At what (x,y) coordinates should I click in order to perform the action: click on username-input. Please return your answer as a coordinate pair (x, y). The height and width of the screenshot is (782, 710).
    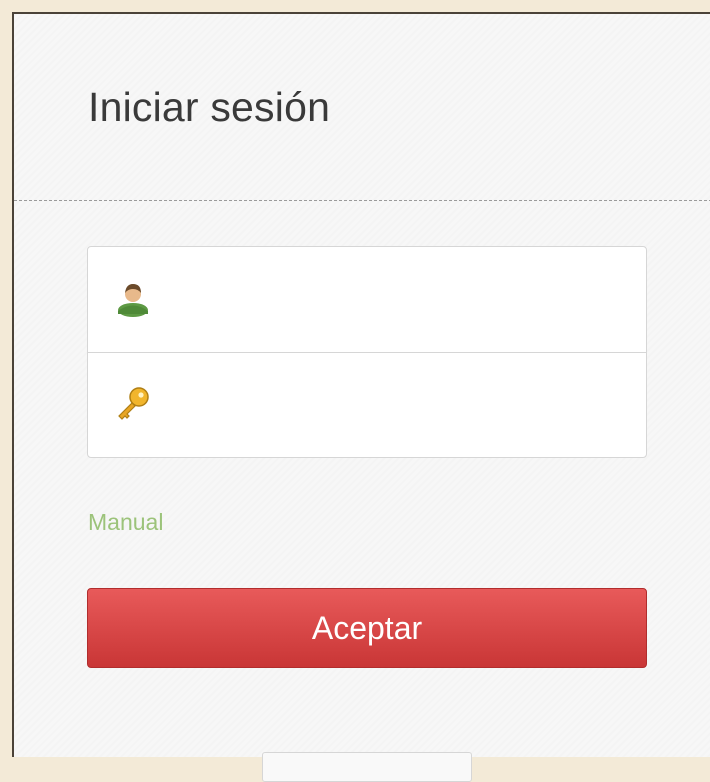
    Looking at the image, I should click on (400, 300).